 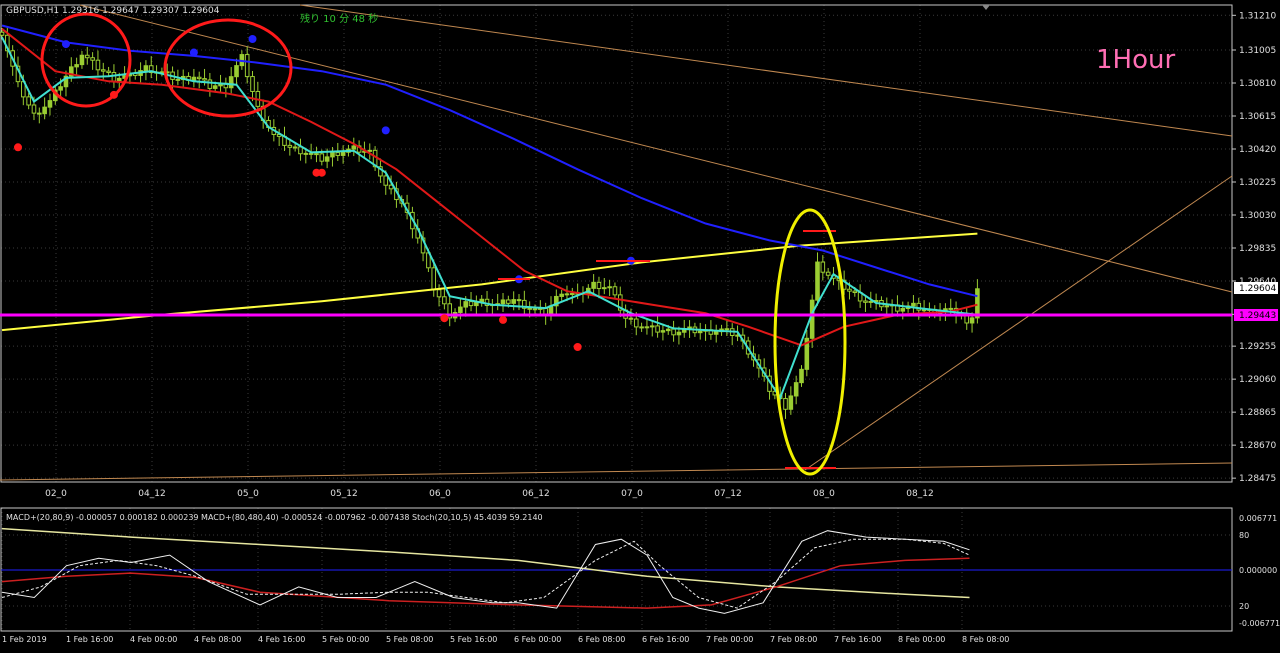 What do you see at coordinates (632, 494) in the screenshot?
I see `time-tick-label: 07_0` at bounding box center [632, 494].